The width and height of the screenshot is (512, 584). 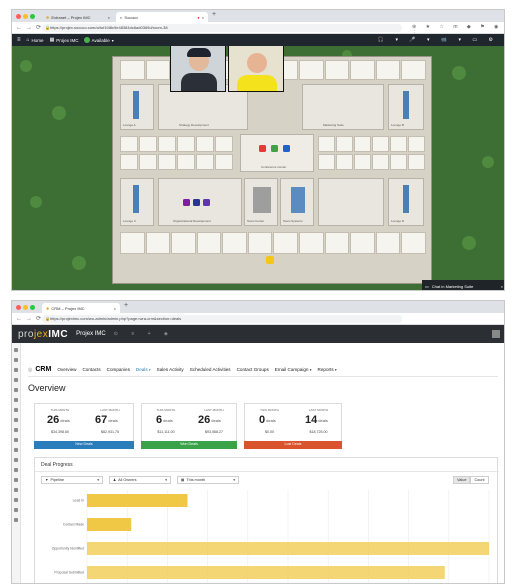 I want to click on nav-companies: Companies, so click(x=118, y=369).